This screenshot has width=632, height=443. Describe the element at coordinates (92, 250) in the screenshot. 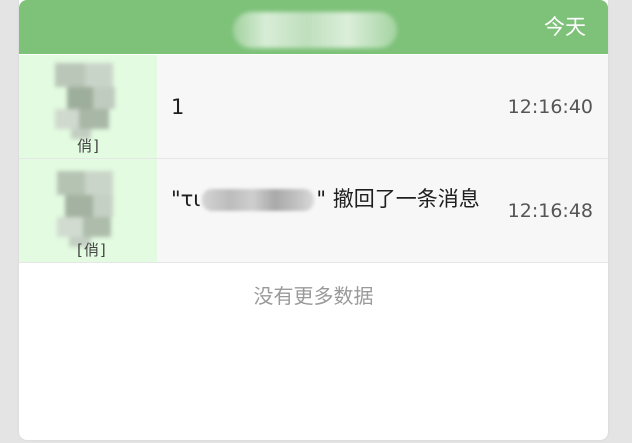

I see `sender-name-fragment: [俏]` at that location.